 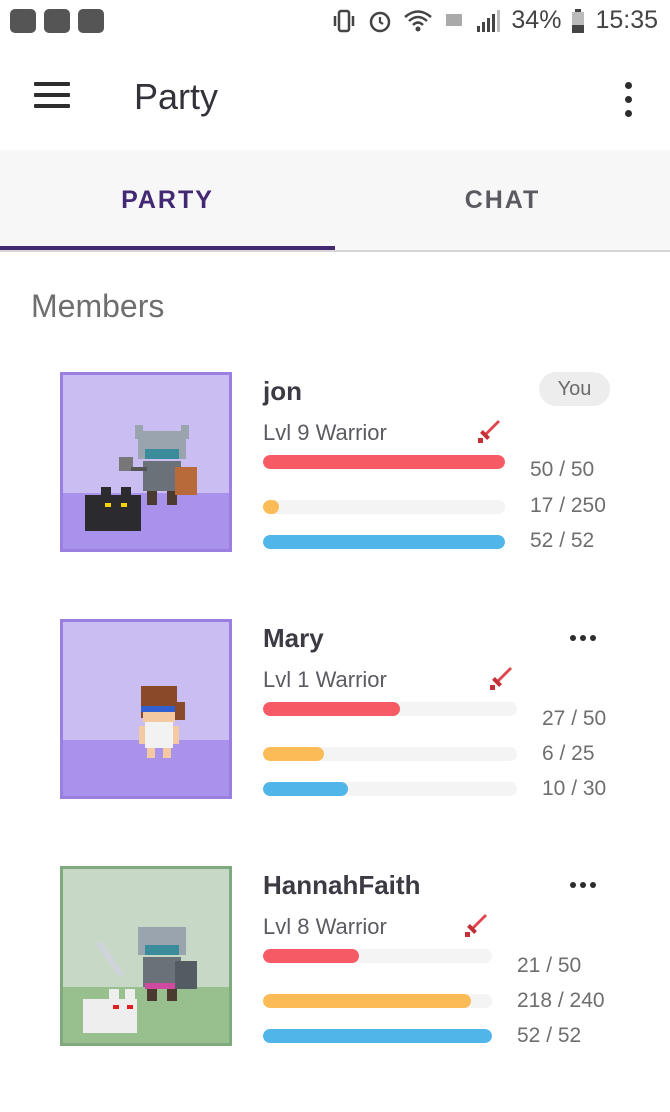 What do you see at coordinates (380, 21) in the screenshot?
I see `alarm-icon` at bounding box center [380, 21].